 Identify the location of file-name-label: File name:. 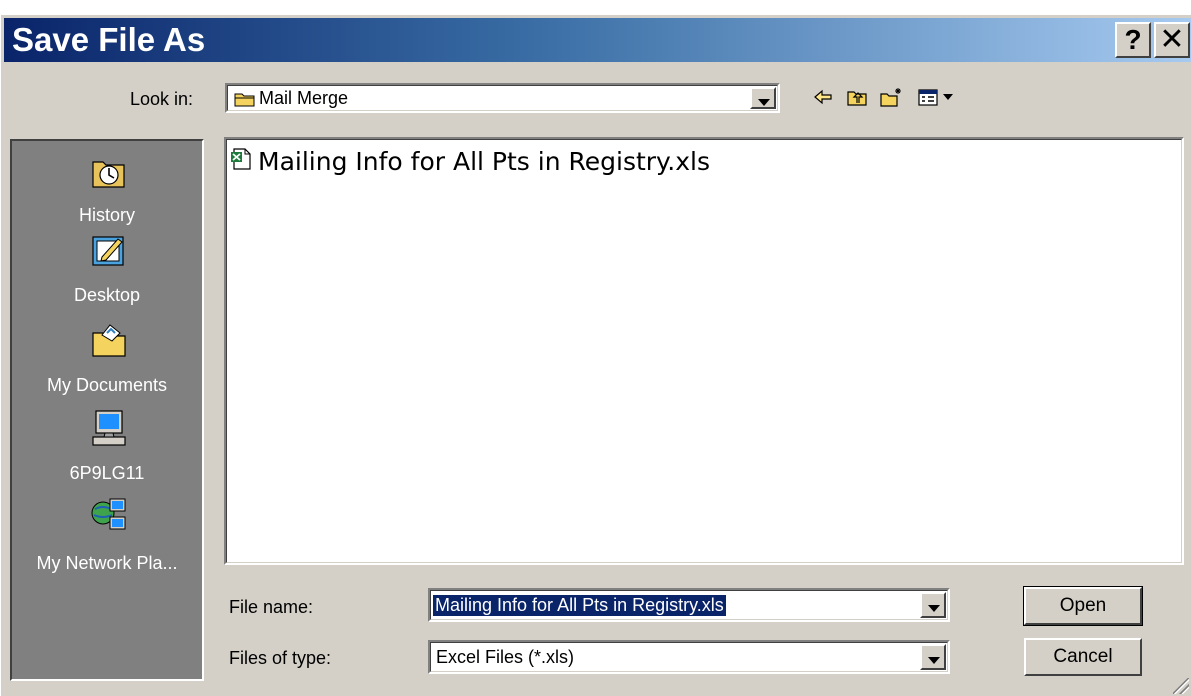
(271, 607).